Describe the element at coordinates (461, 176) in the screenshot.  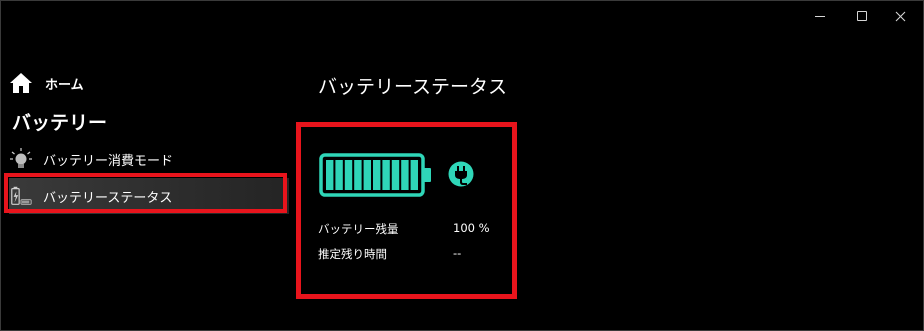
I see `plug-icon` at that location.